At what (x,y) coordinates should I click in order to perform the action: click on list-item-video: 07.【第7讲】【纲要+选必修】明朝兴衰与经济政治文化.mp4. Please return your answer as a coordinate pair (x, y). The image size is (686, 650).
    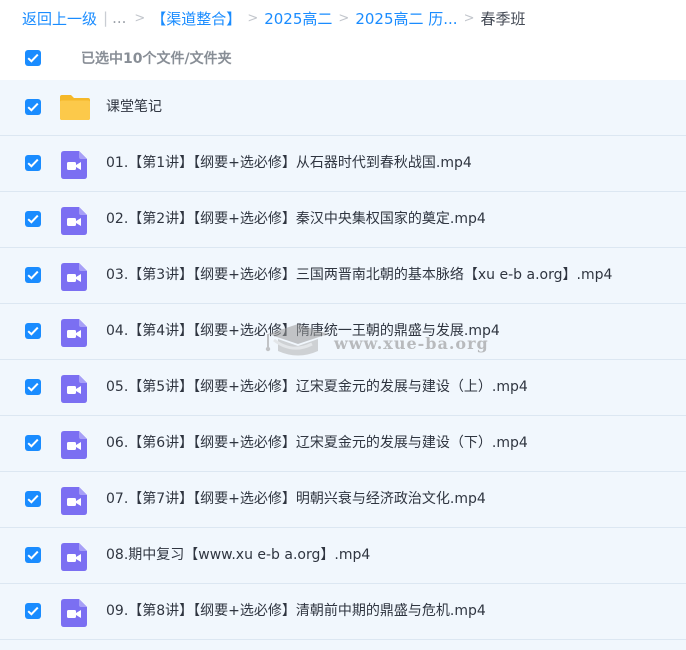
    Looking at the image, I should click on (343, 500).